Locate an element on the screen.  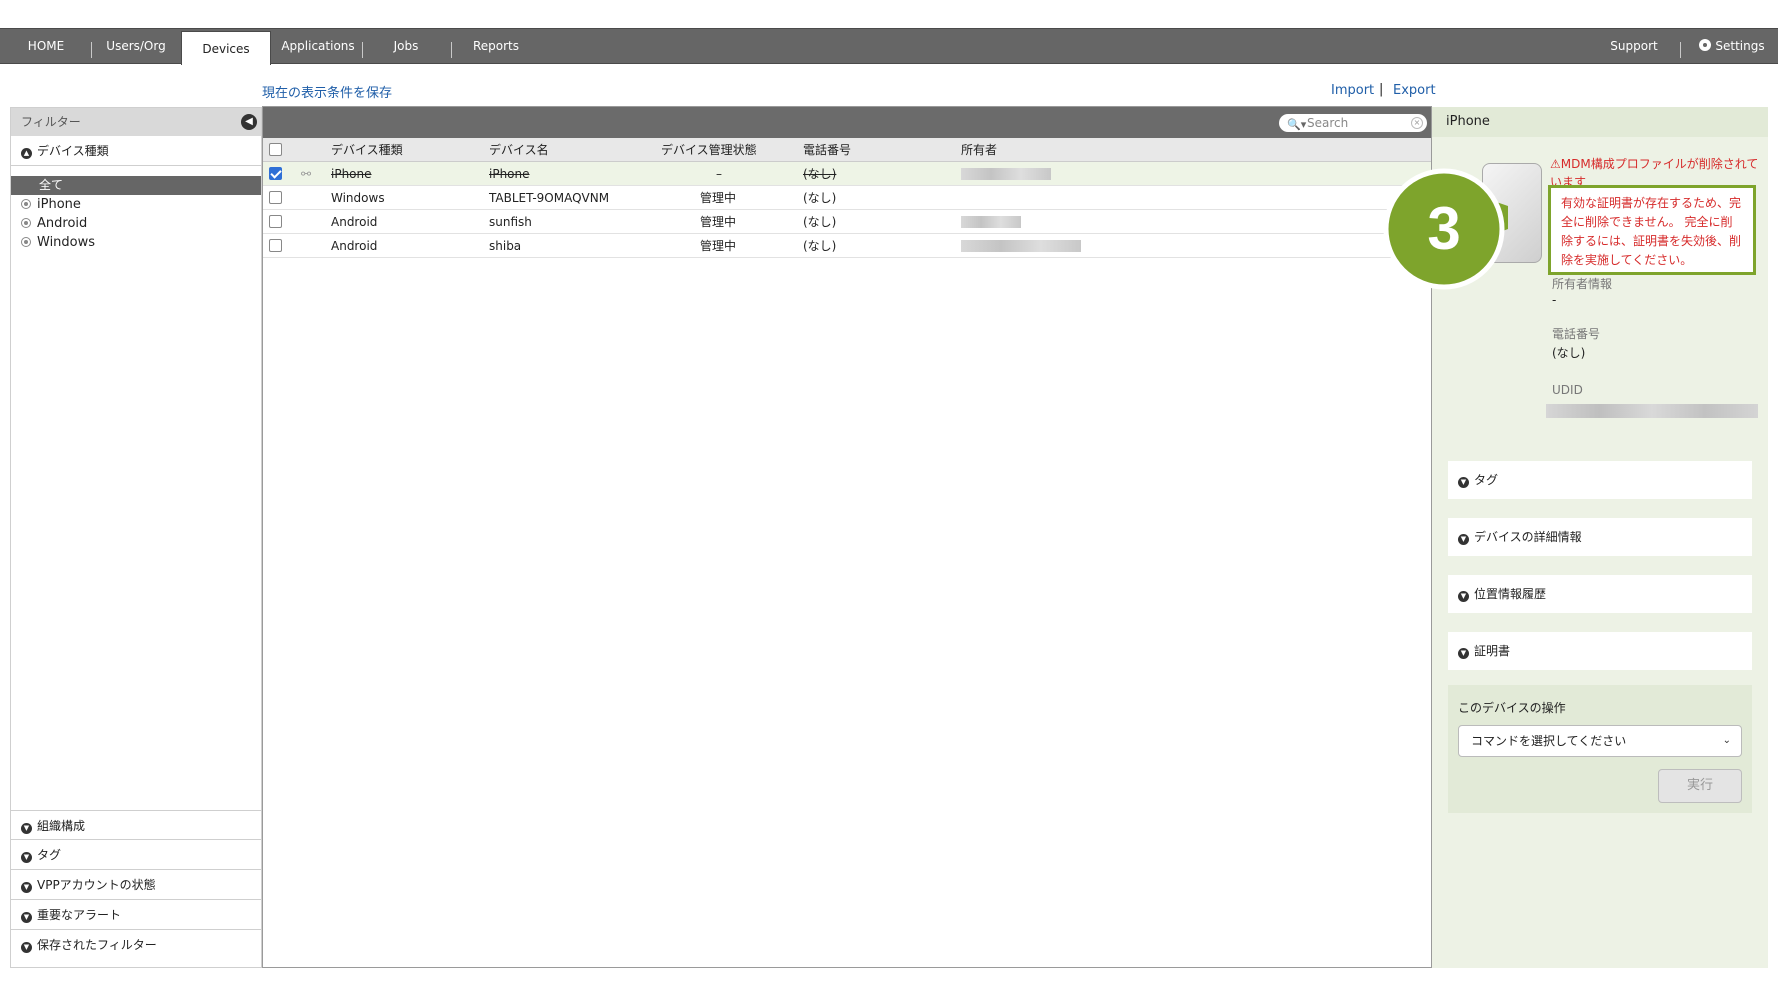
cell-device-name: sunfish is located at coordinates (510, 222).